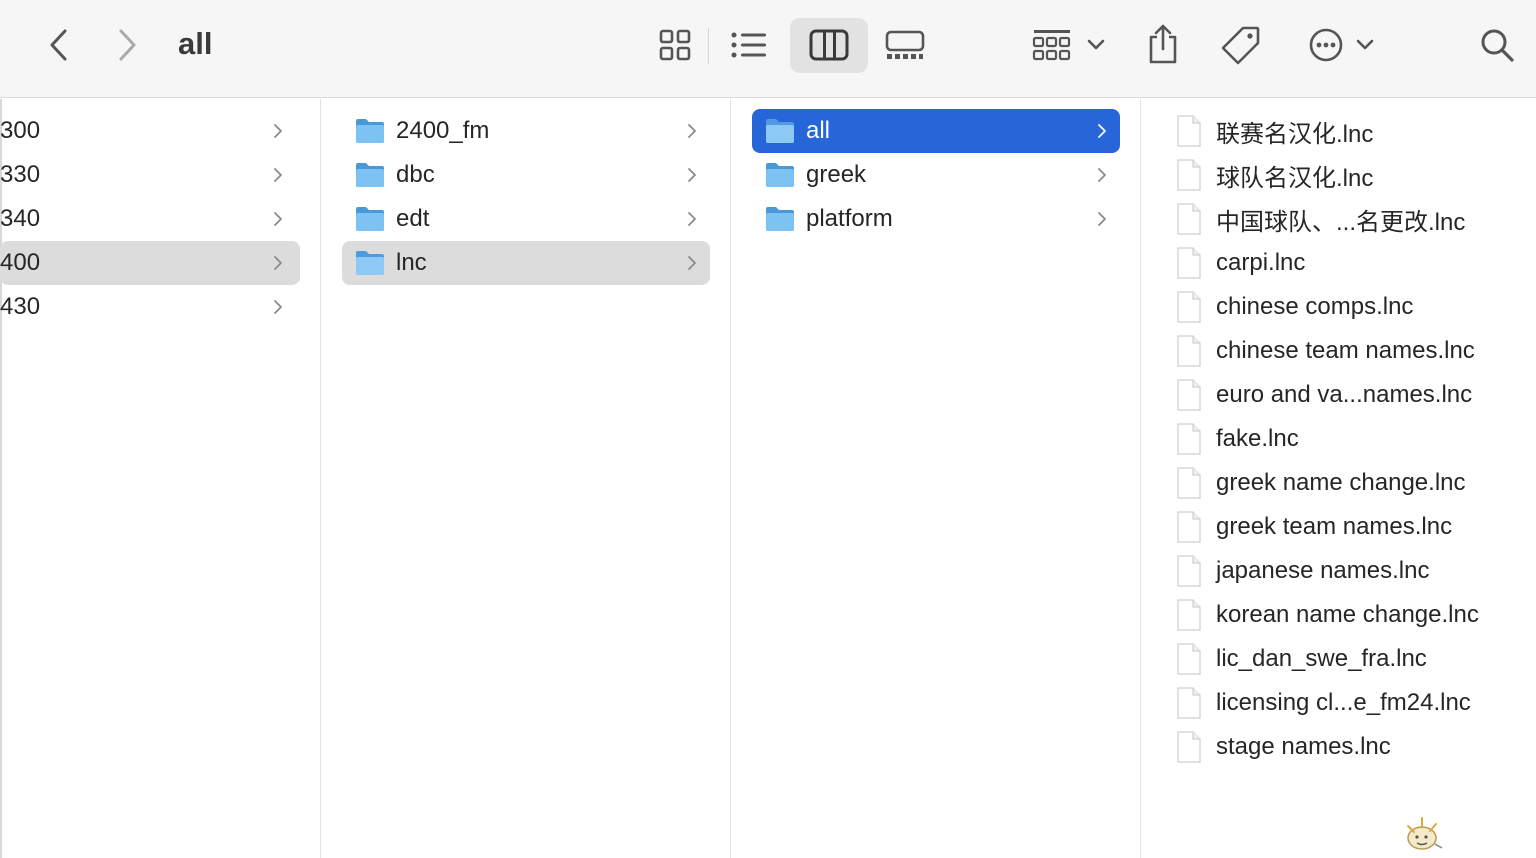 This screenshot has width=1536, height=858. I want to click on icon-view-button, so click(675, 45).